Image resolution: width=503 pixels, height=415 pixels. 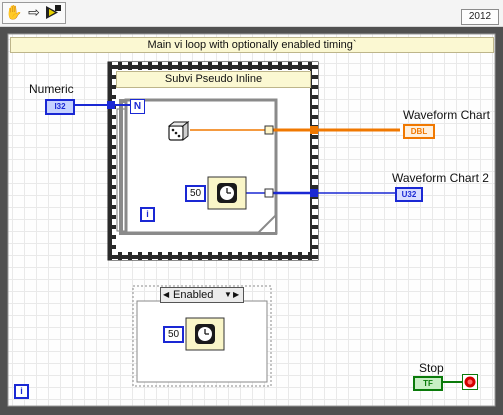 I want to click on toolbar-button-group: ✋ ⇨, so click(x=34, y=13).